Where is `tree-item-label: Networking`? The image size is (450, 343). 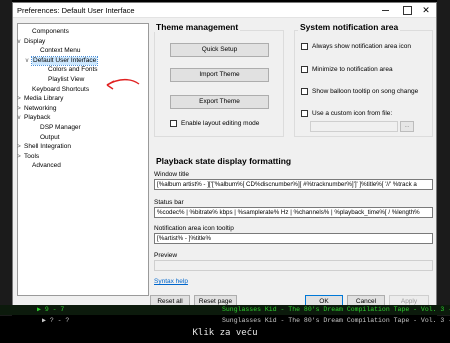 tree-item-label: Networking is located at coordinates (40, 108).